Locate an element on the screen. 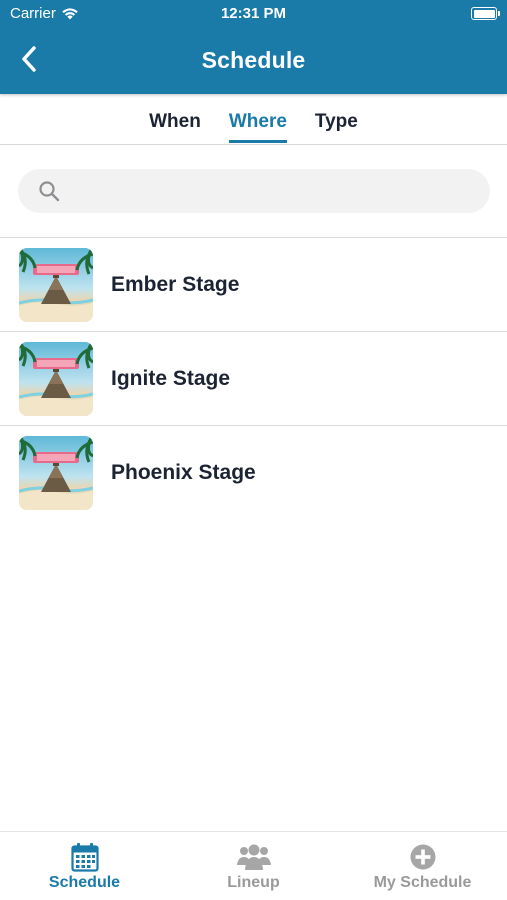  tabbar-lineup: Lineup is located at coordinates (253, 866).